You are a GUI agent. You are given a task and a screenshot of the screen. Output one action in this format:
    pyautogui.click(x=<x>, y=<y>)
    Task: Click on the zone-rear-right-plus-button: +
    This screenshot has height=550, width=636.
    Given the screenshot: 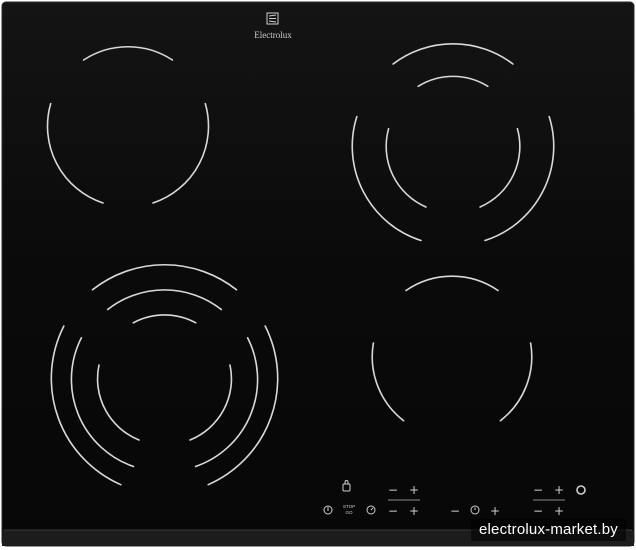 What is the action you would take?
    pyautogui.click(x=559, y=490)
    